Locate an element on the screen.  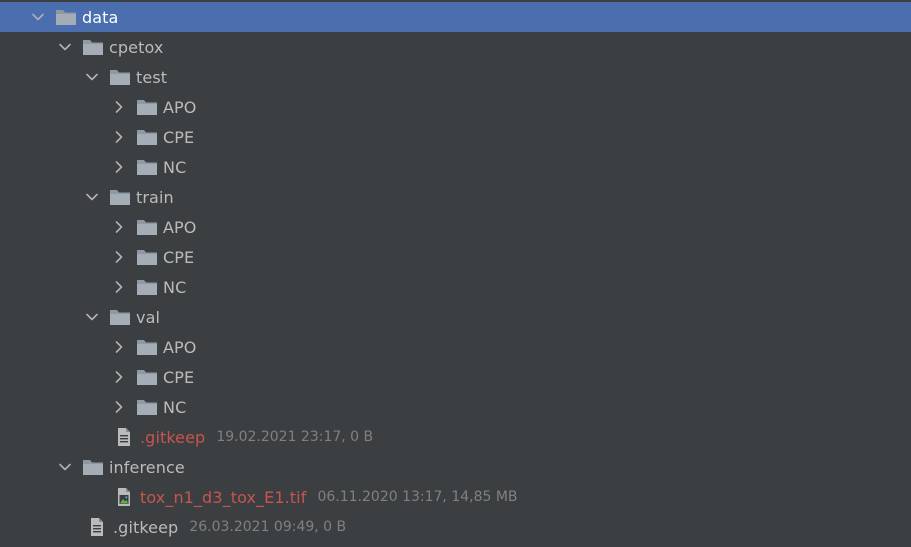
tree-item-test-cpe: CPE is located at coordinates (455, 137).